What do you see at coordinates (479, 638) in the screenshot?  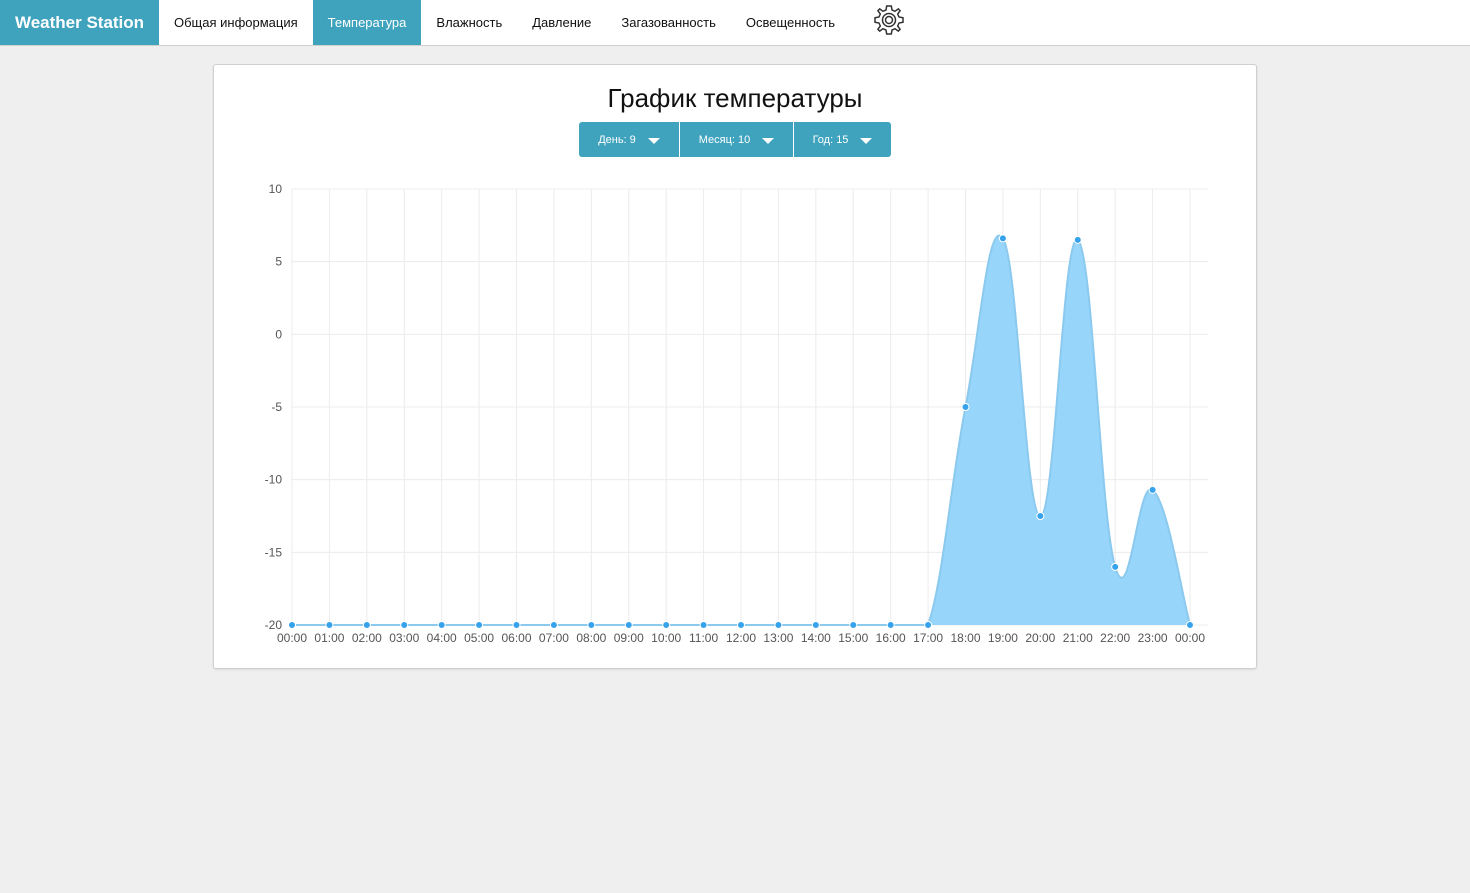 I see `x-tick-label: 05:00` at bounding box center [479, 638].